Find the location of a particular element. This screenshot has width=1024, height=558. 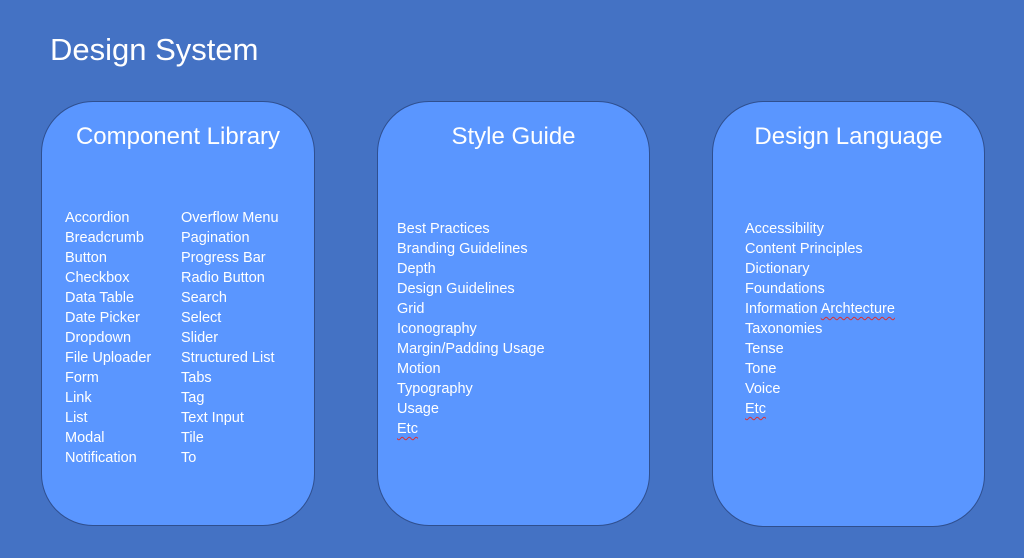

list-item: Information Archtecture is located at coordinates (820, 309).